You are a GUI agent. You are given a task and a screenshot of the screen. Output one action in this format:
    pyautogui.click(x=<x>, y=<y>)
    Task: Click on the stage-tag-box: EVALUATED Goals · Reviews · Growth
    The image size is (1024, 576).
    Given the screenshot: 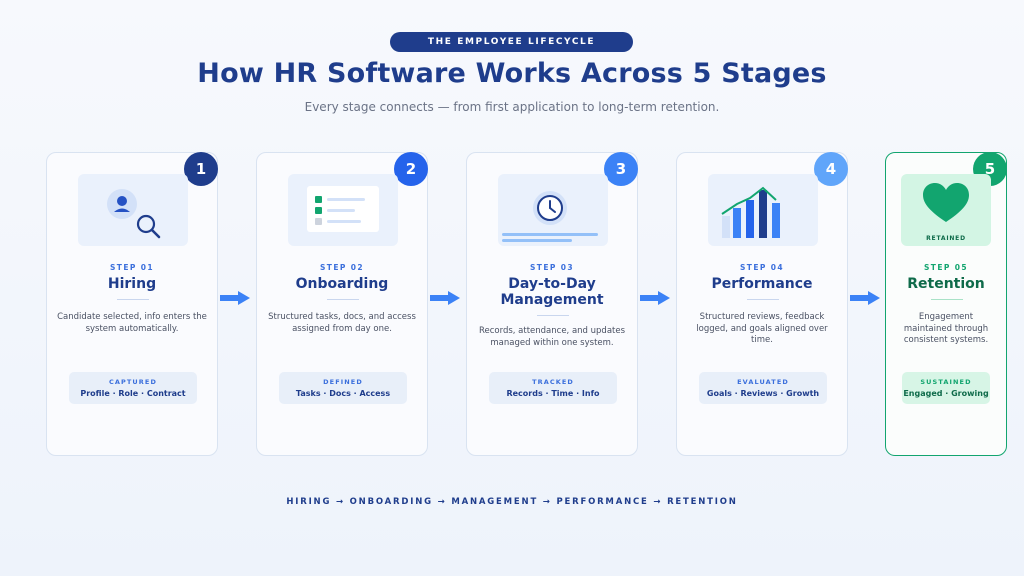 What is the action you would take?
    pyautogui.click(x=763, y=388)
    